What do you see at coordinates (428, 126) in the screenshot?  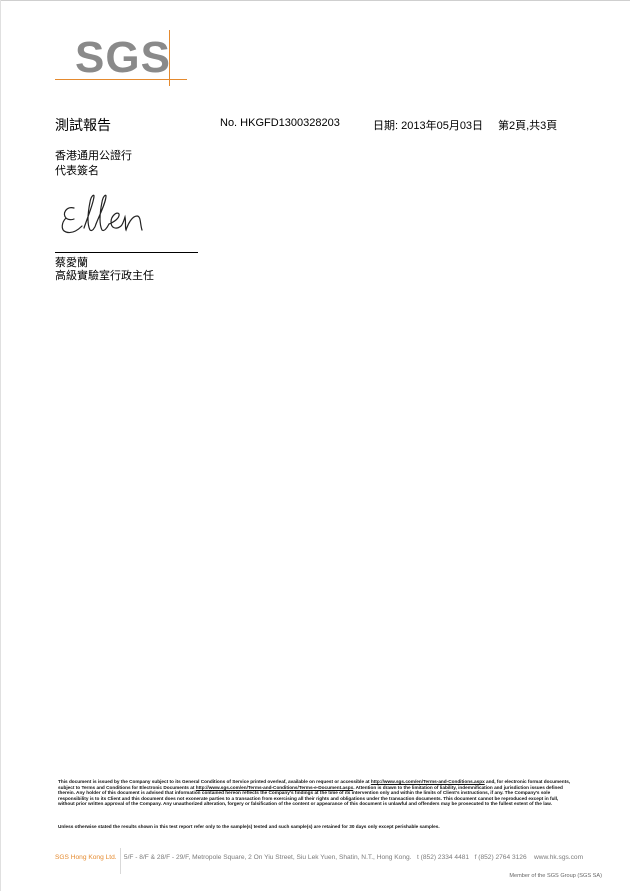 I see `report-date: 日期: 2013年05月03日` at bounding box center [428, 126].